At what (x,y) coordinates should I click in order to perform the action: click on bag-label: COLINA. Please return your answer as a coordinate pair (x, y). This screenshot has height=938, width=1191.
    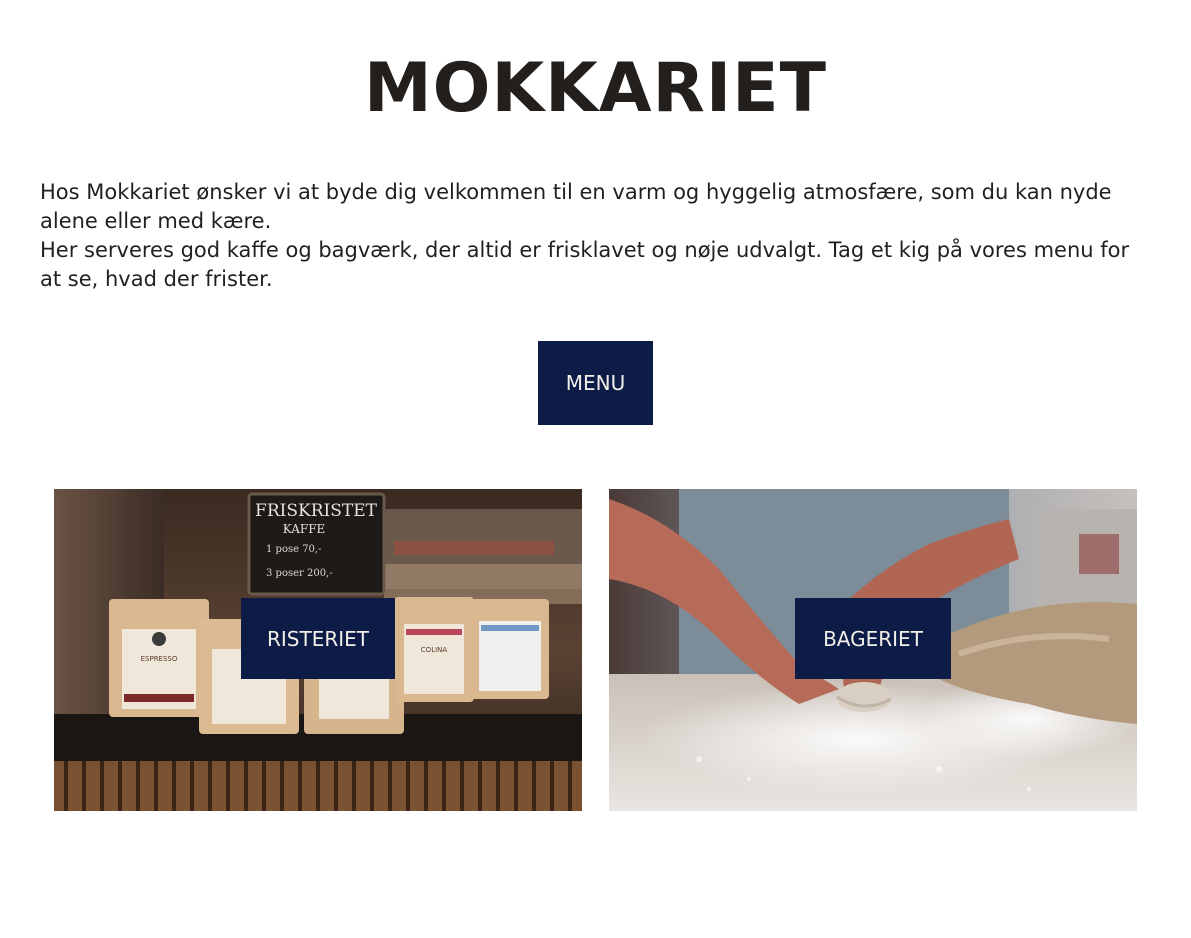
    Looking at the image, I should click on (434, 650).